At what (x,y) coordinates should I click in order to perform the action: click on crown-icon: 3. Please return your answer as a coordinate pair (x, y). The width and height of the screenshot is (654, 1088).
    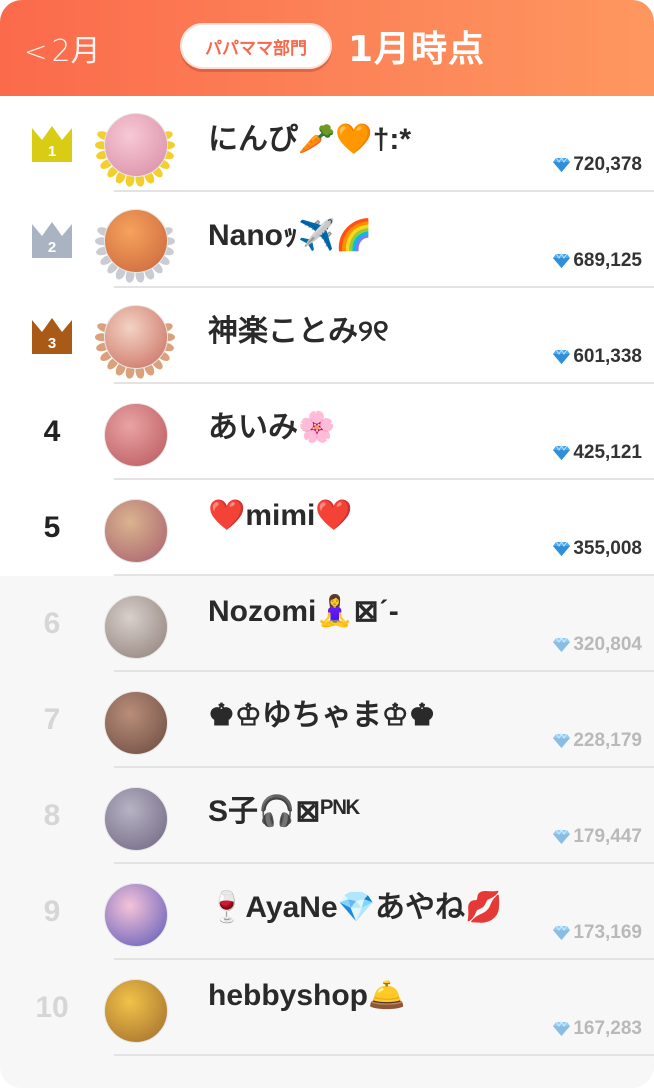
    Looking at the image, I should click on (52, 336).